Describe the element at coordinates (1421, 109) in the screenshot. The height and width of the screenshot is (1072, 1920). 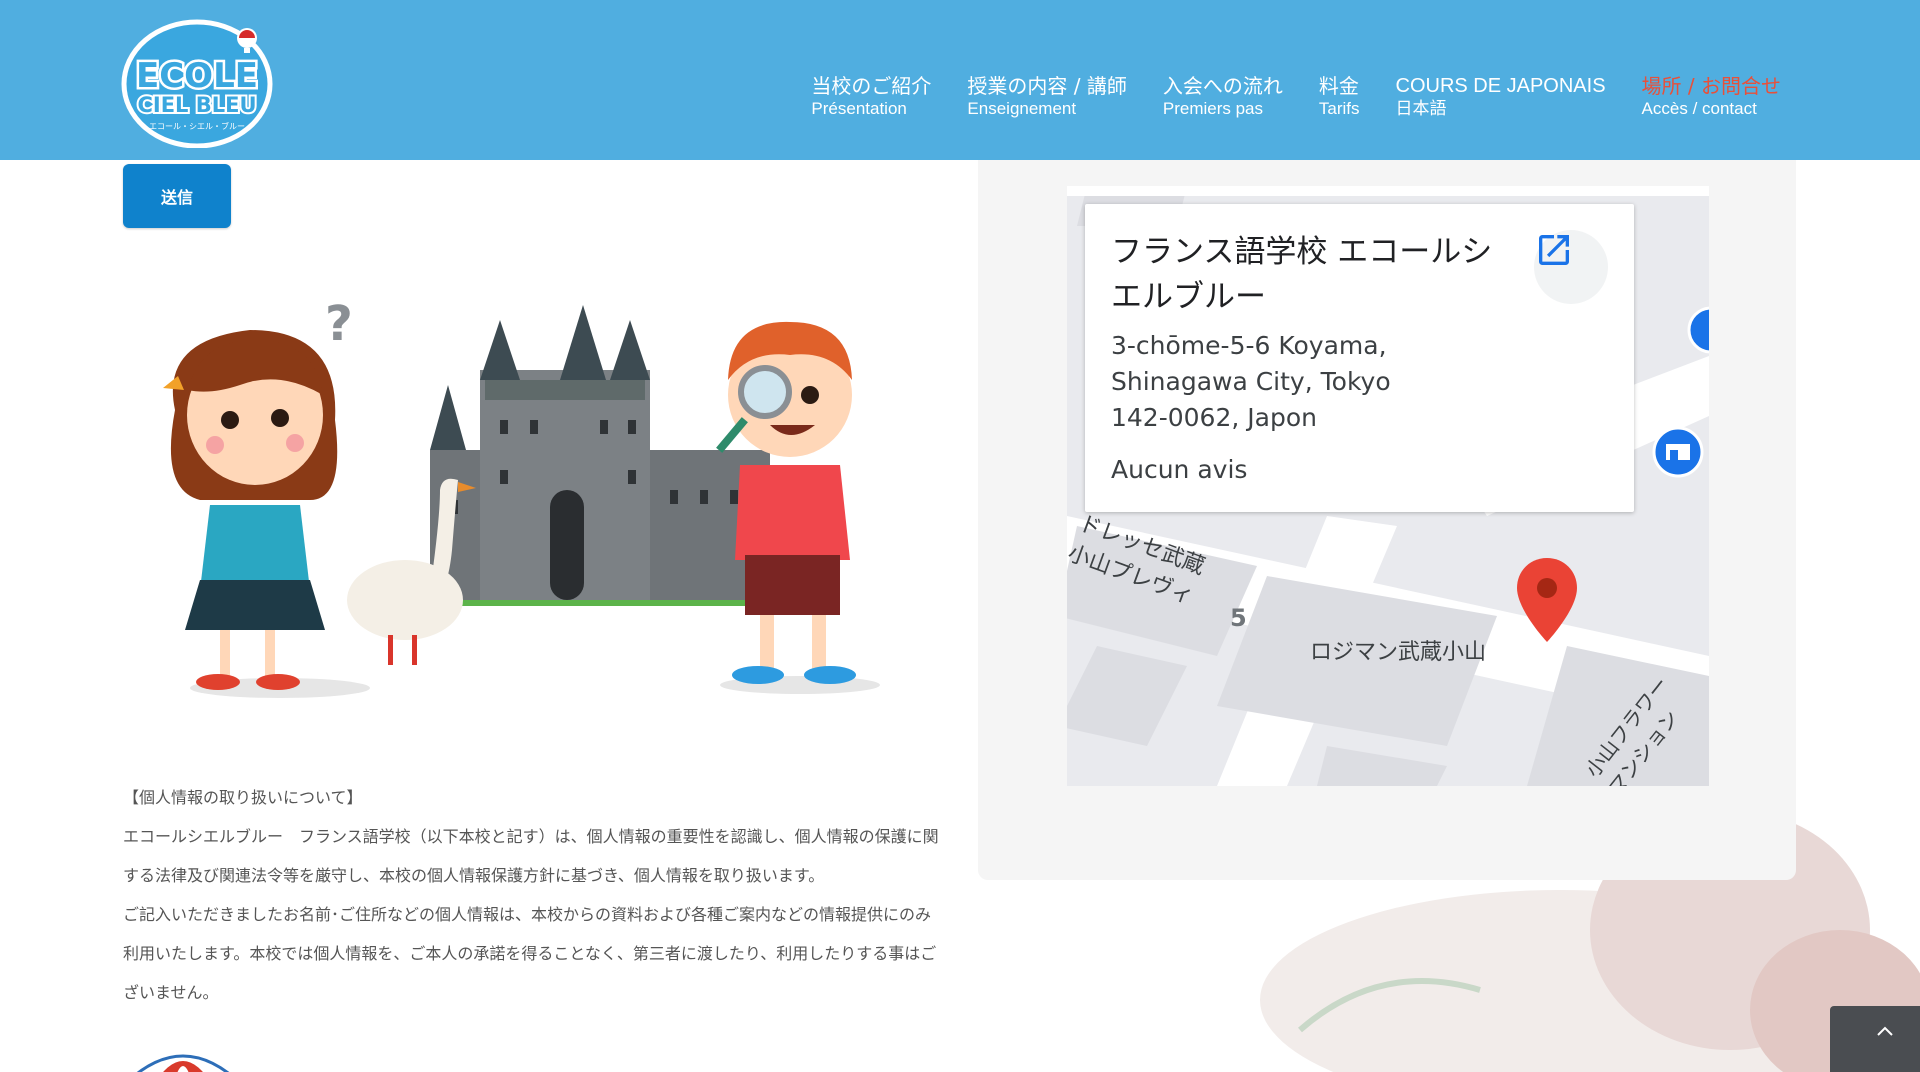
I see `nav-label-fr: 日本語` at that location.